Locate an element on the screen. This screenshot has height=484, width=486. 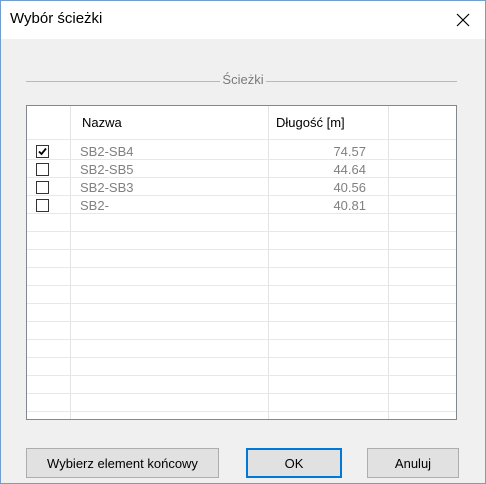
cell-length: 44.64 is located at coordinates (349, 169).